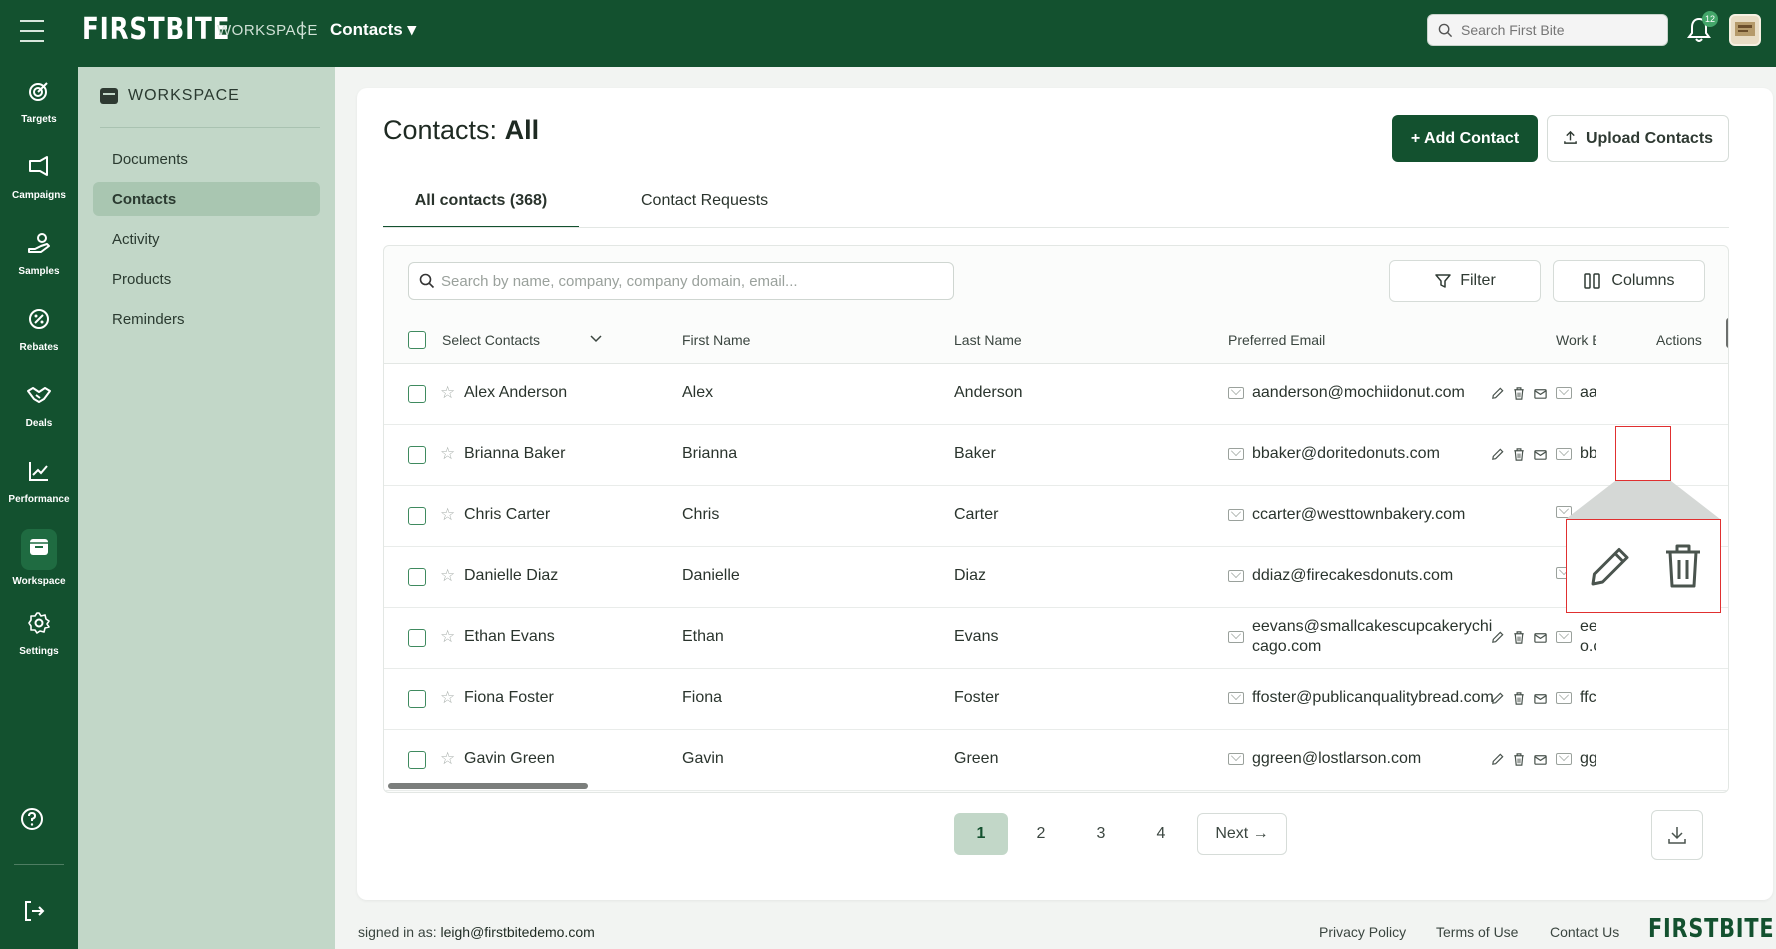  What do you see at coordinates (1334, 454) in the screenshot?
I see `preferred-email: bbaker@doritedonuts.com` at bounding box center [1334, 454].